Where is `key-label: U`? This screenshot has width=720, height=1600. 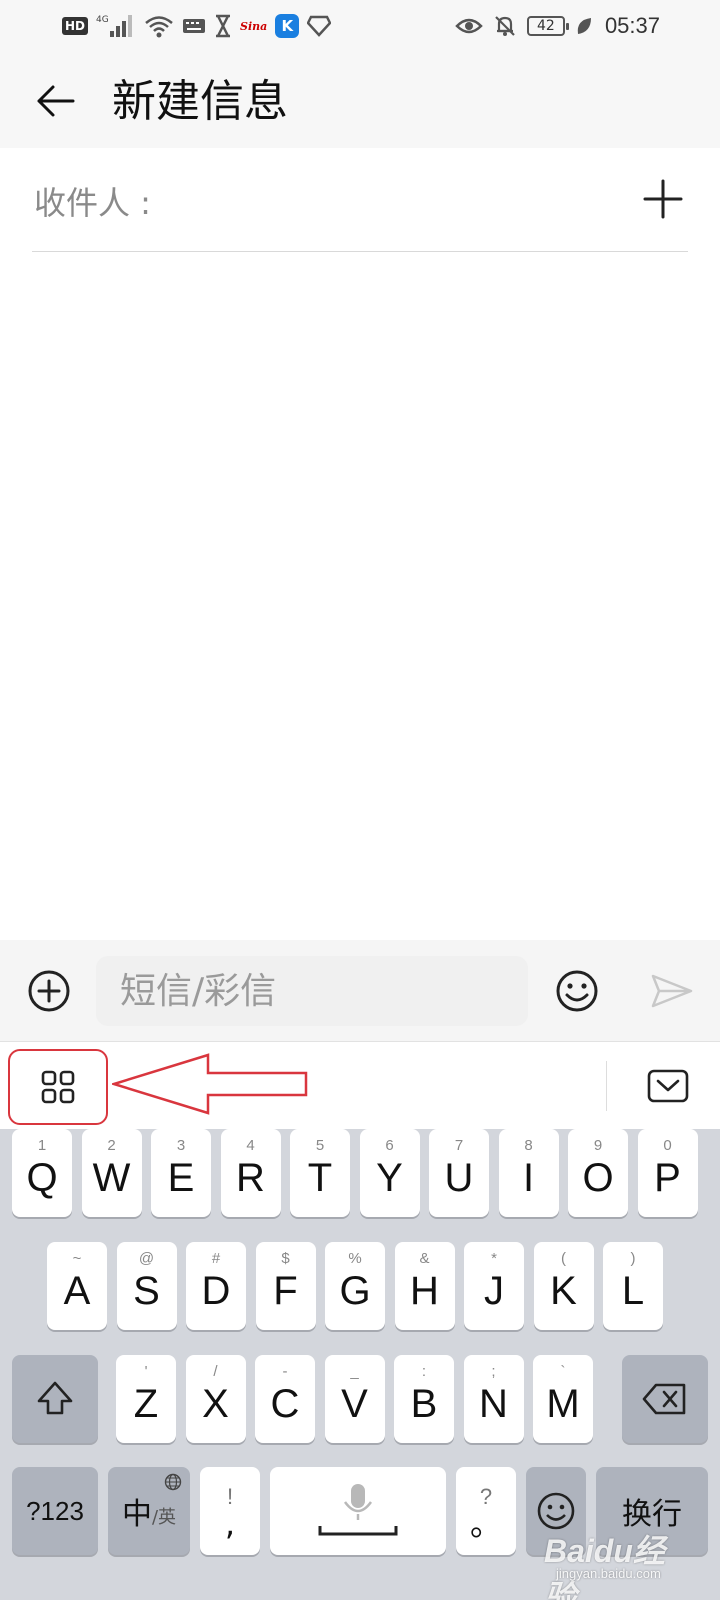
key-label: U is located at coordinates (459, 1177).